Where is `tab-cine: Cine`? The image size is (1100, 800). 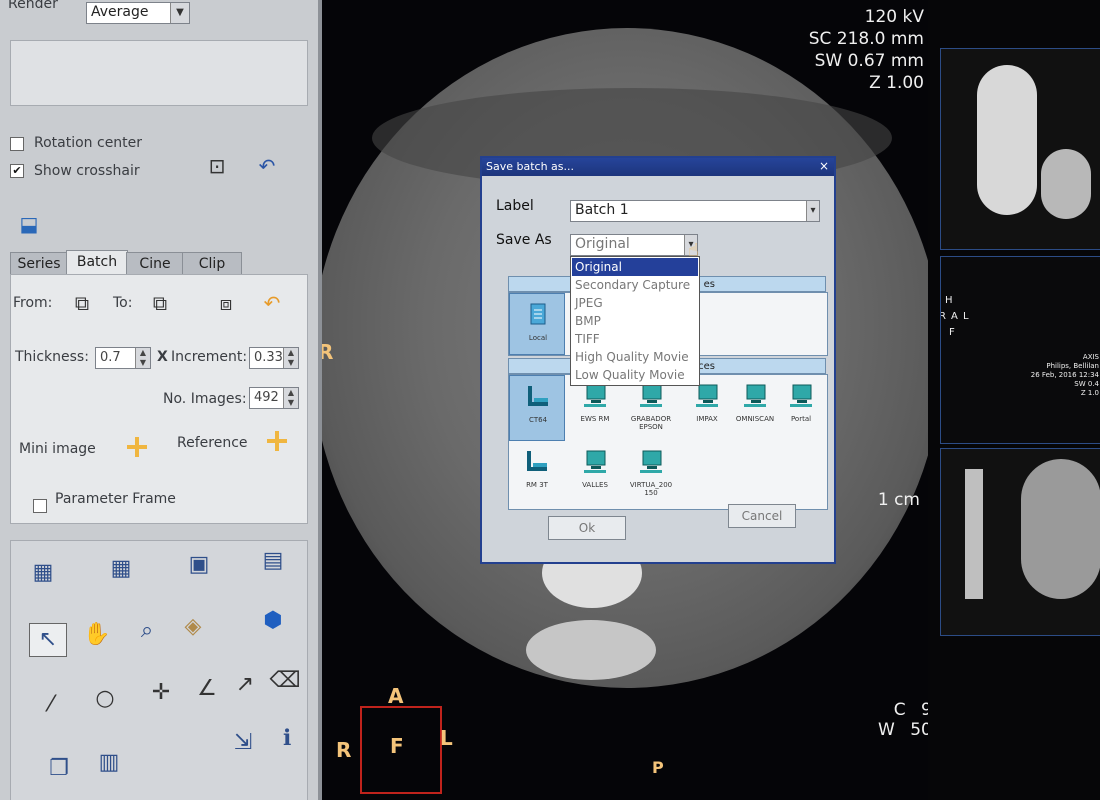
tab-cine: Cine is located at coordinates (155, 263).